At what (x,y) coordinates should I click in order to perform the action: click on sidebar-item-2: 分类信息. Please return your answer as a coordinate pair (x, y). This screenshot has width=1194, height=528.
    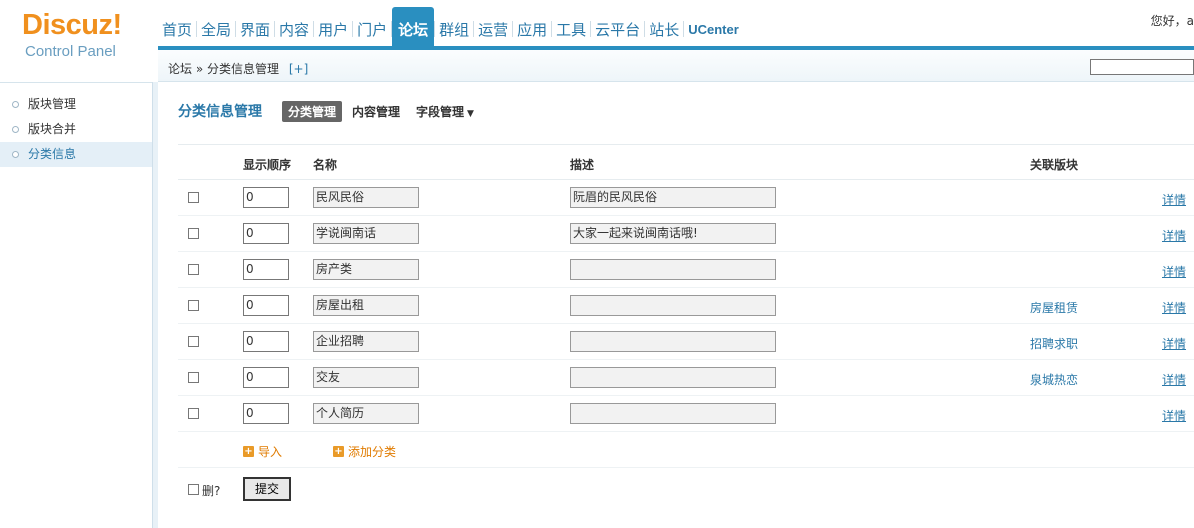
    Looking at the image, I should click on (76, 154).